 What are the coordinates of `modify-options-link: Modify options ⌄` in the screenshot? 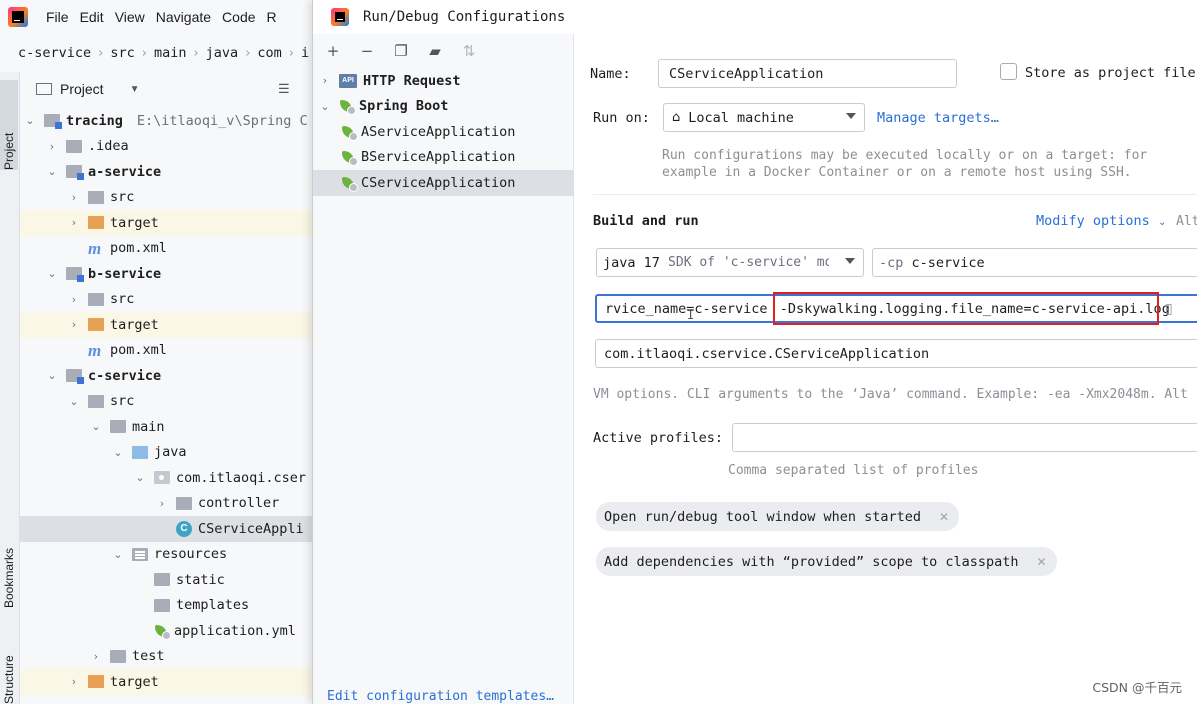 It's located at (1101, 221).